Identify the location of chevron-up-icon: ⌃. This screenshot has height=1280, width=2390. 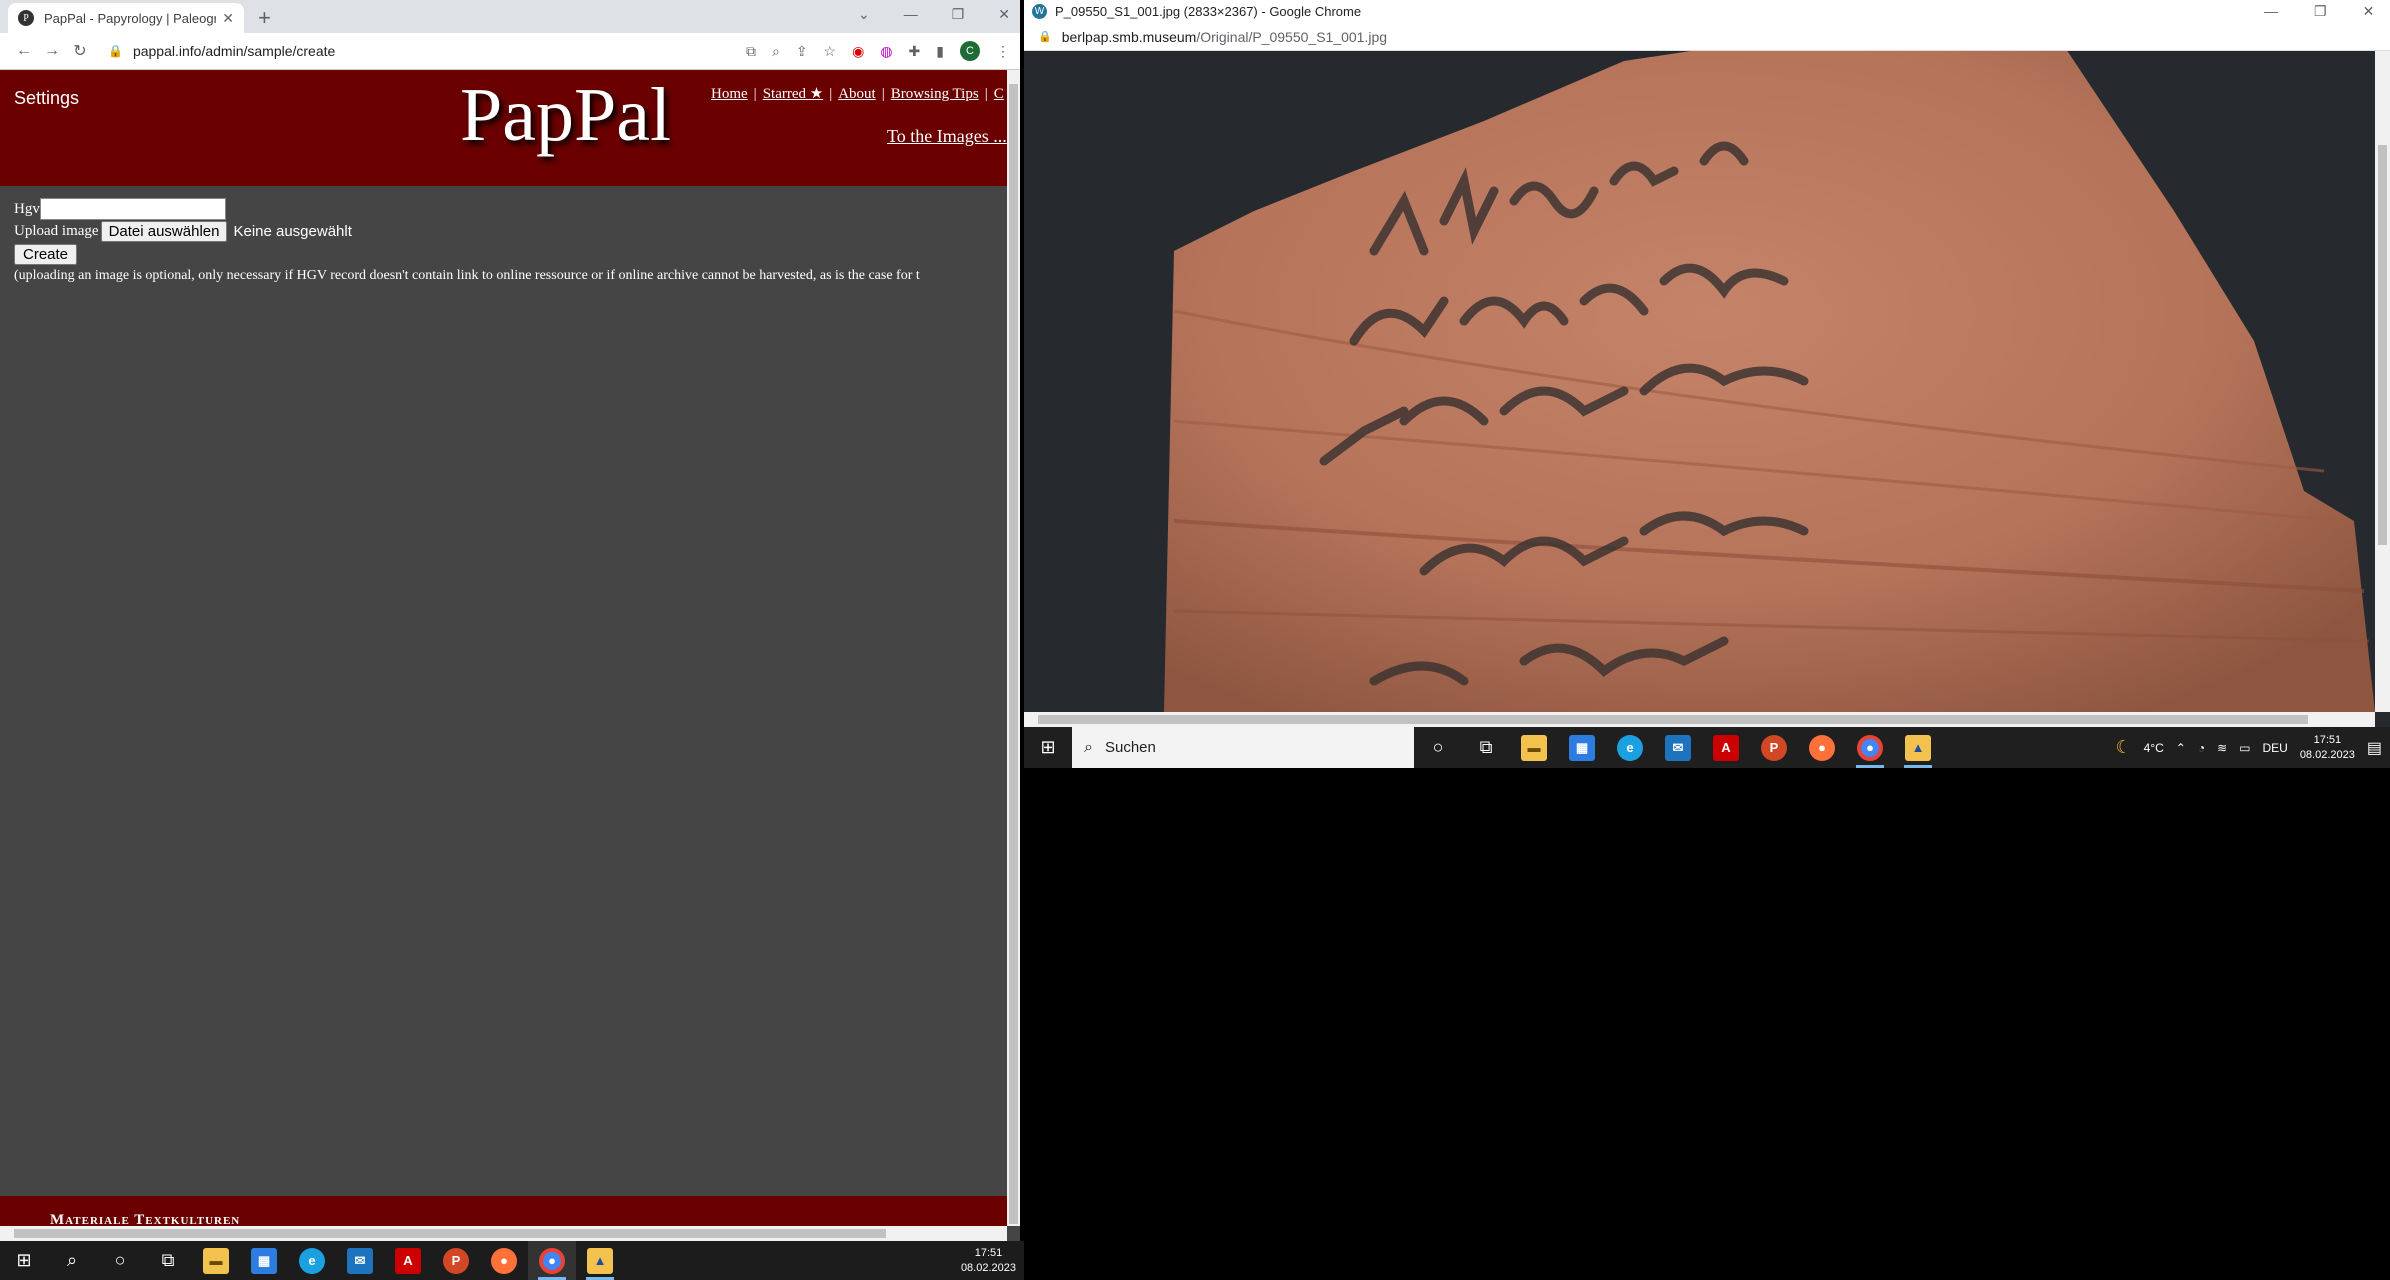
(2181, 748).